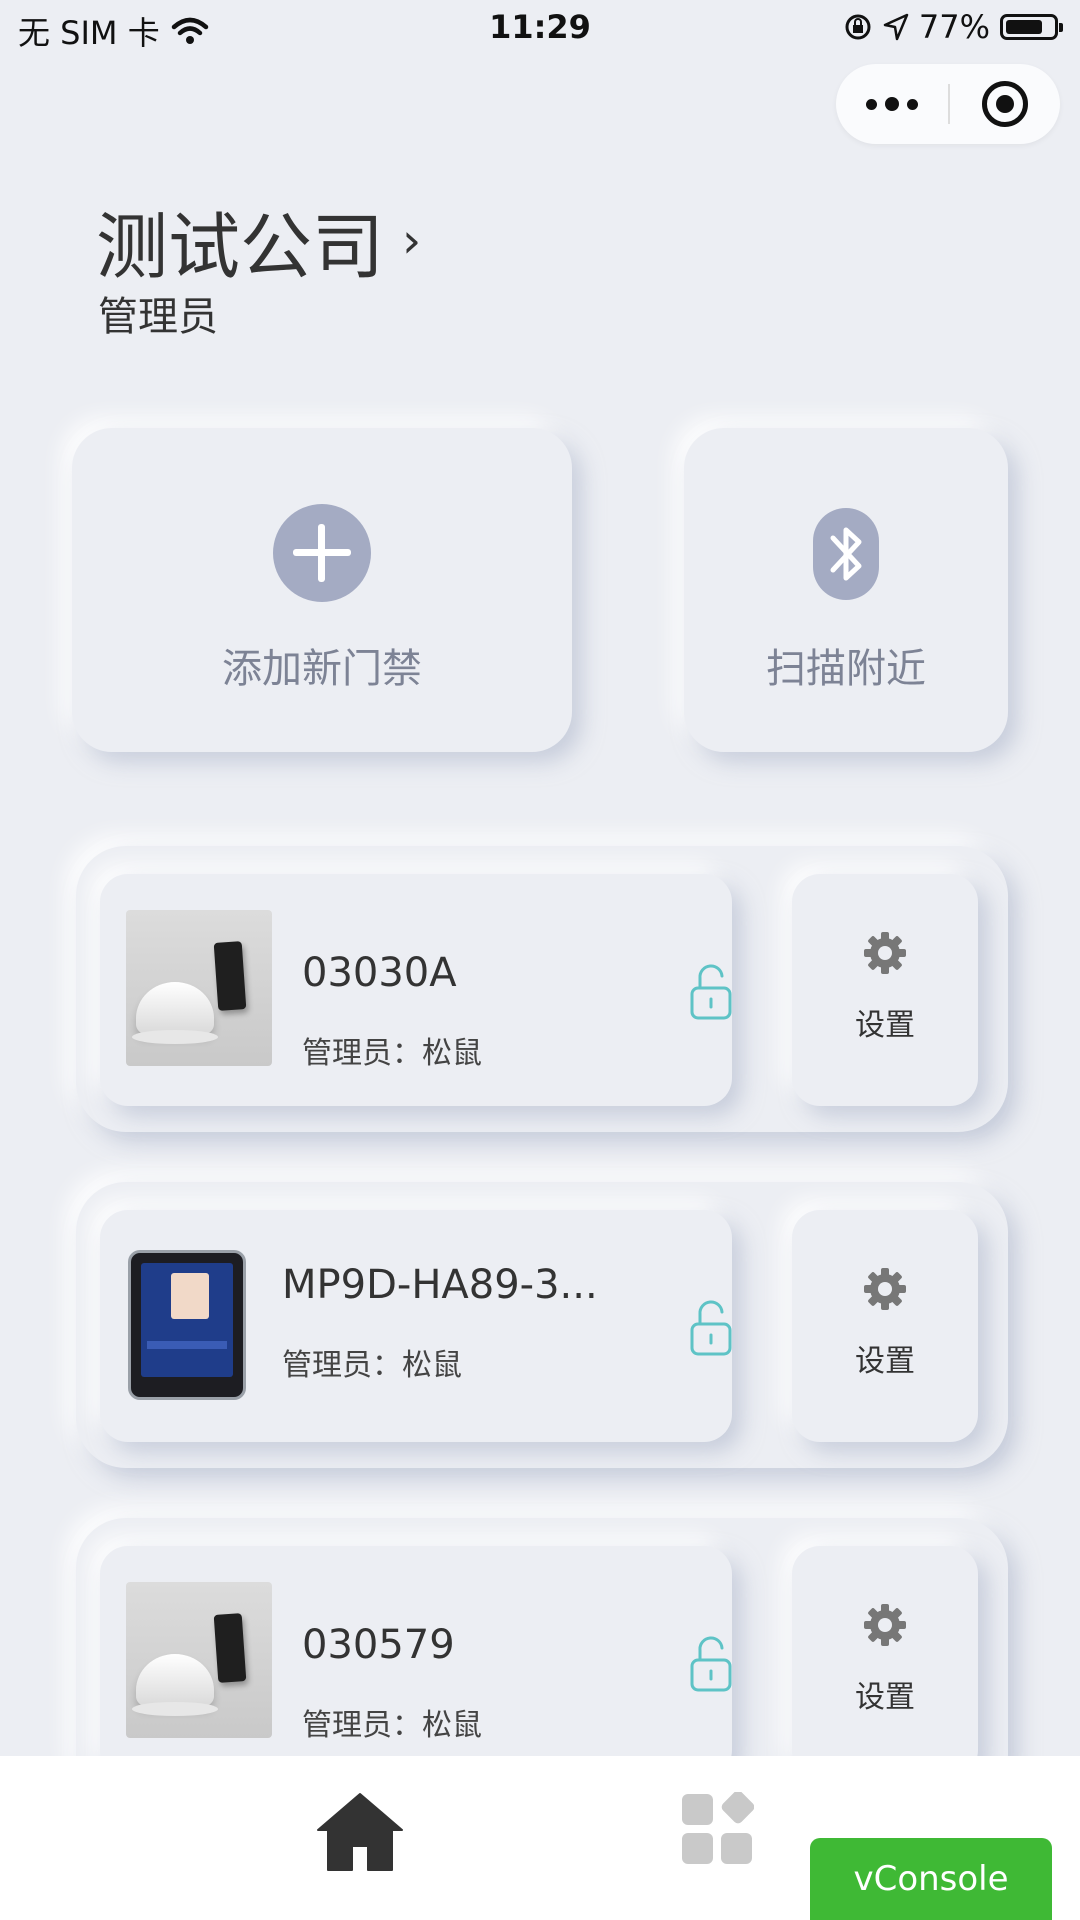 This screenshot has height=1920, width=1080. What do you see at coordinates (540, 28) in the screenshot?
I see `status-bar: 无 SIM 卡 11:29 77%` at bounding box center [540, 28].